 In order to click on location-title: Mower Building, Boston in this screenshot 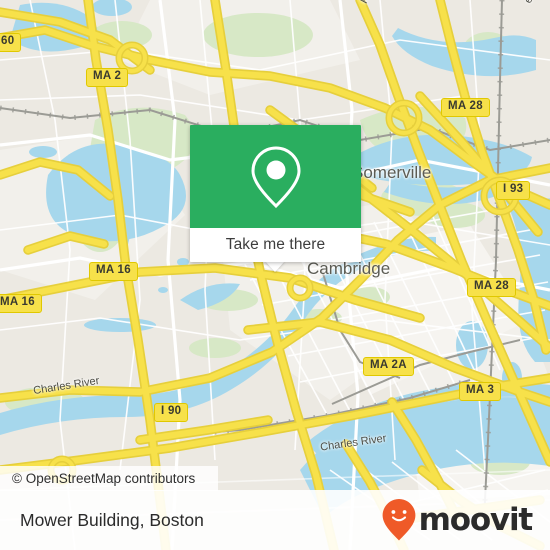, I will do `click(112, 519)`.